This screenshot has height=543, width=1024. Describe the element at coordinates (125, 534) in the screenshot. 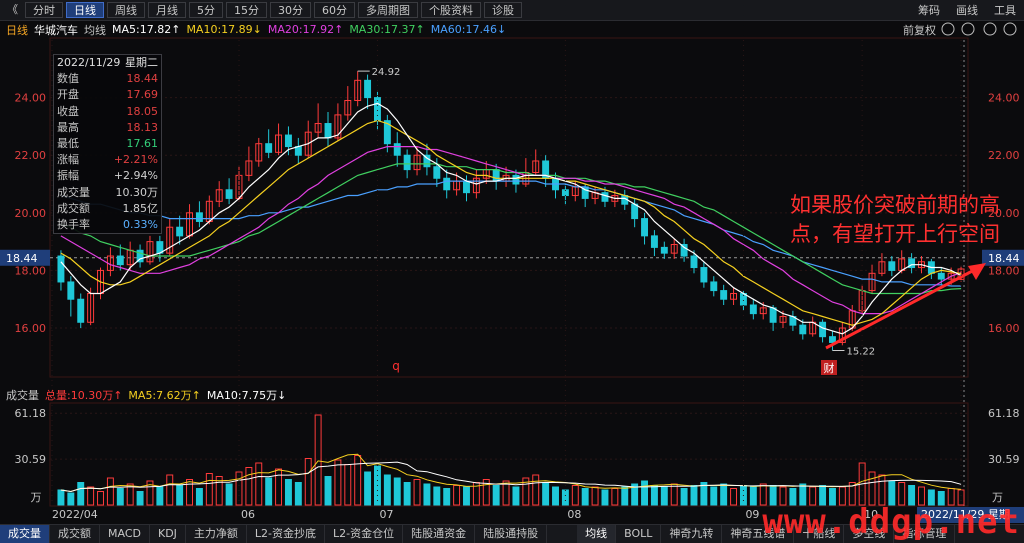

I see `indicator-tab-2: MACD` at that location.